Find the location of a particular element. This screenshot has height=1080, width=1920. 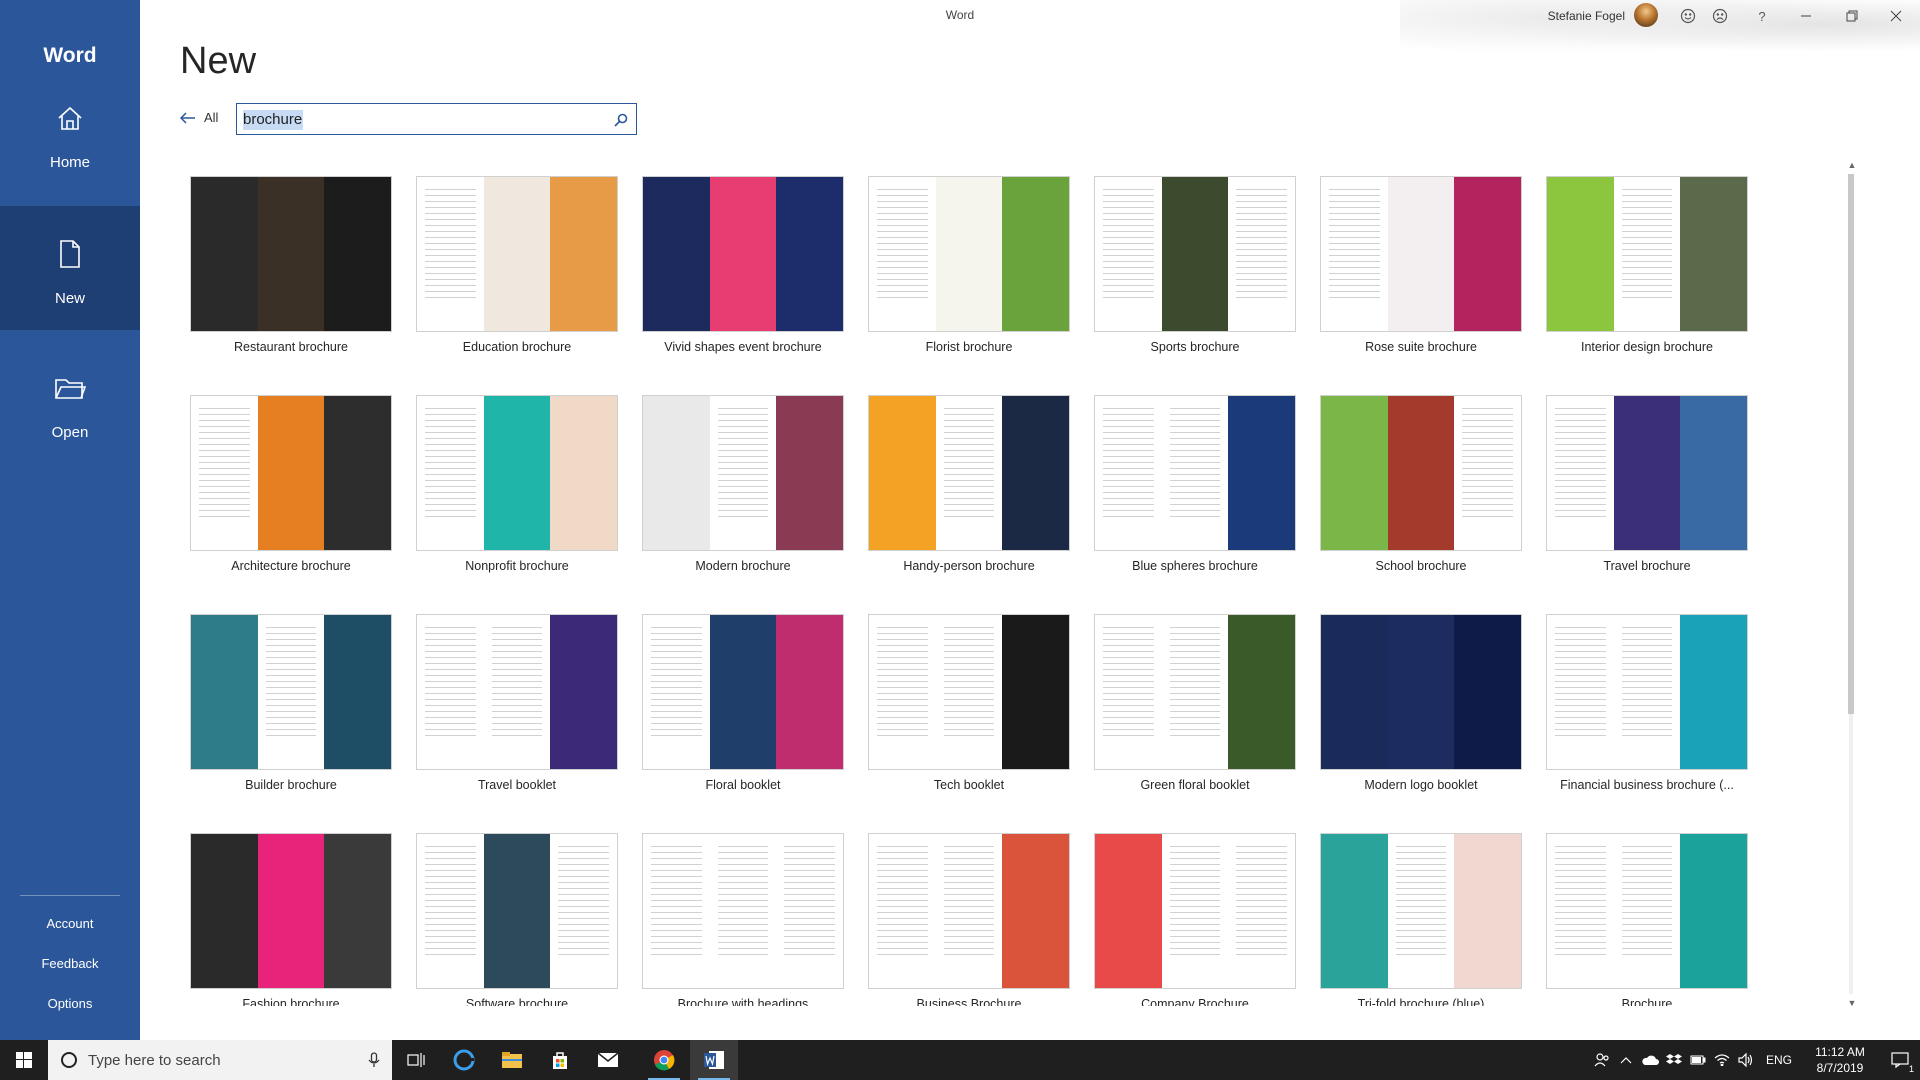

template-tile: Nonprofit brochure is located at coordinates (517, 493).